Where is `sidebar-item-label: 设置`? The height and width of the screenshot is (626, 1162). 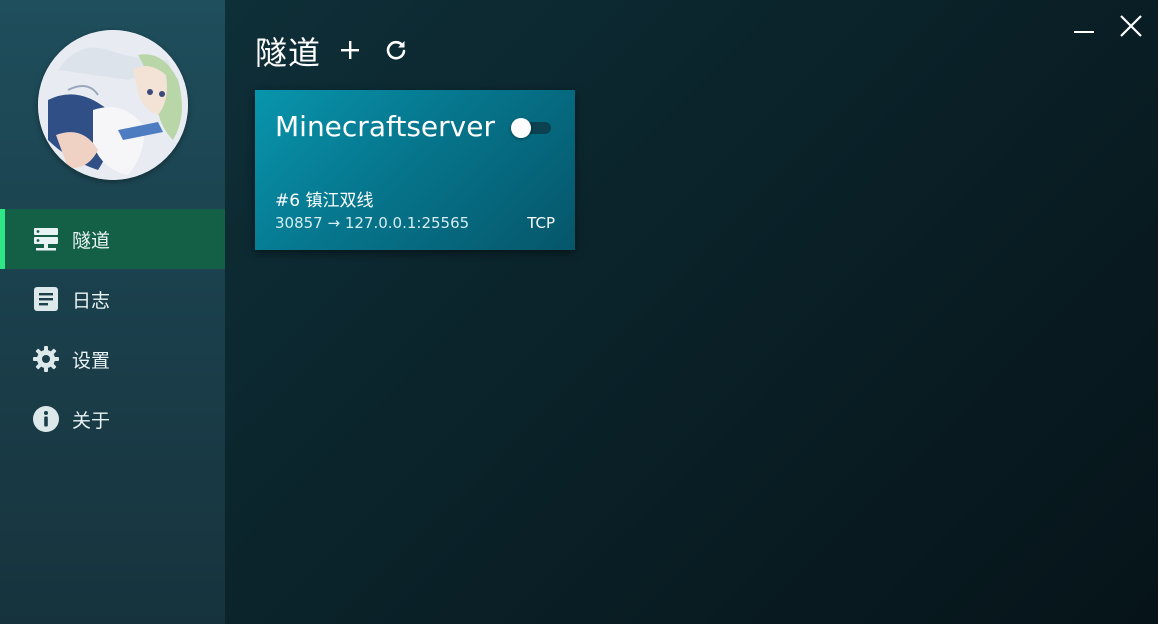
sidebar-item-label: 设置 is located at coordinates (91, 360).